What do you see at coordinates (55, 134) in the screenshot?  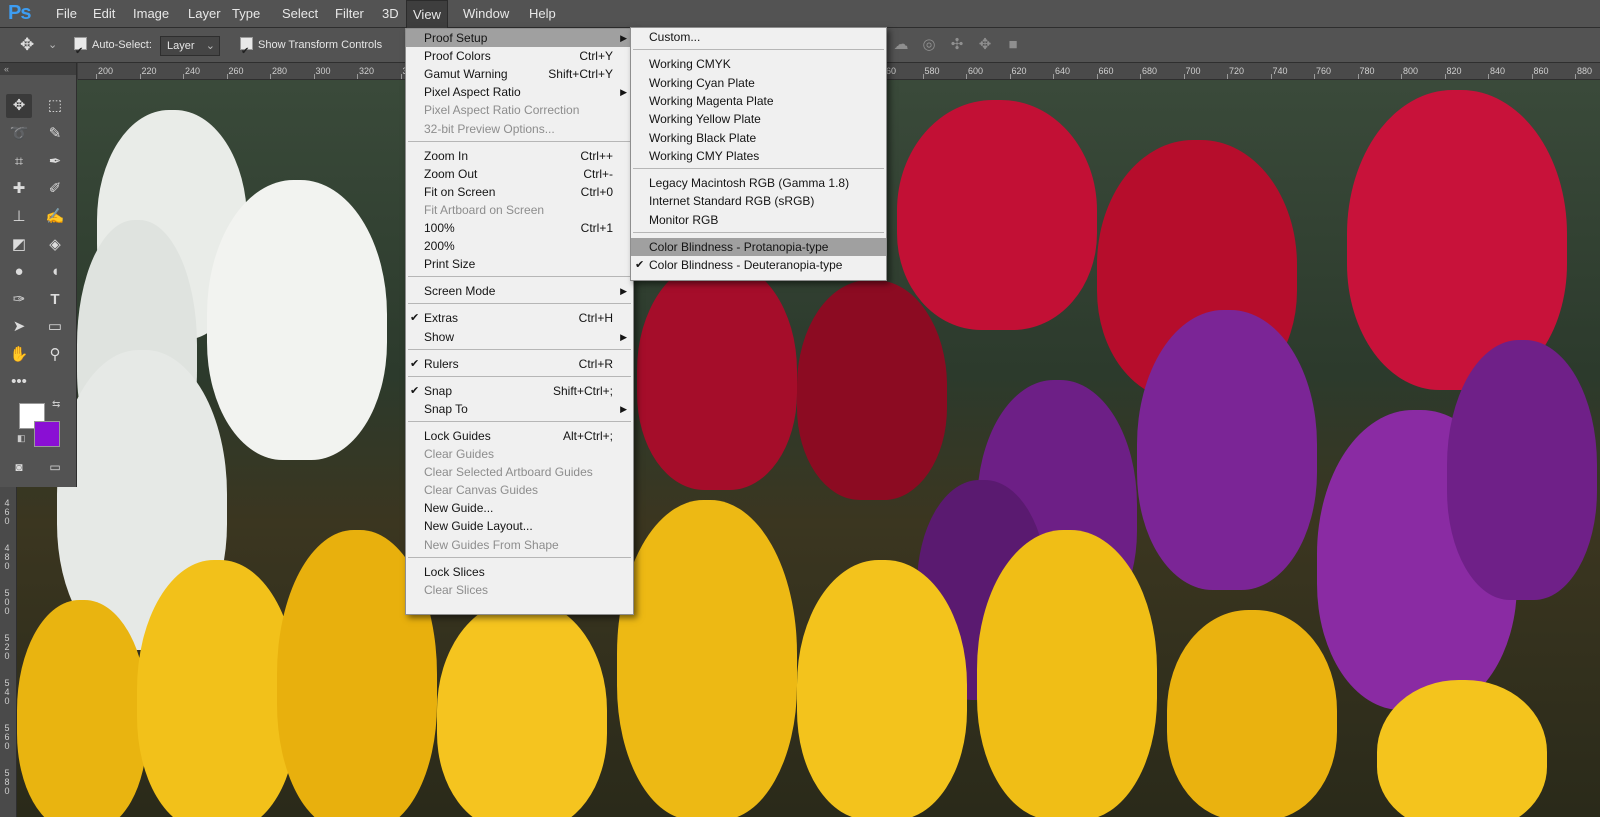 I see `quick-select-tool-icon: ✎` at bounding box center [55, 134].